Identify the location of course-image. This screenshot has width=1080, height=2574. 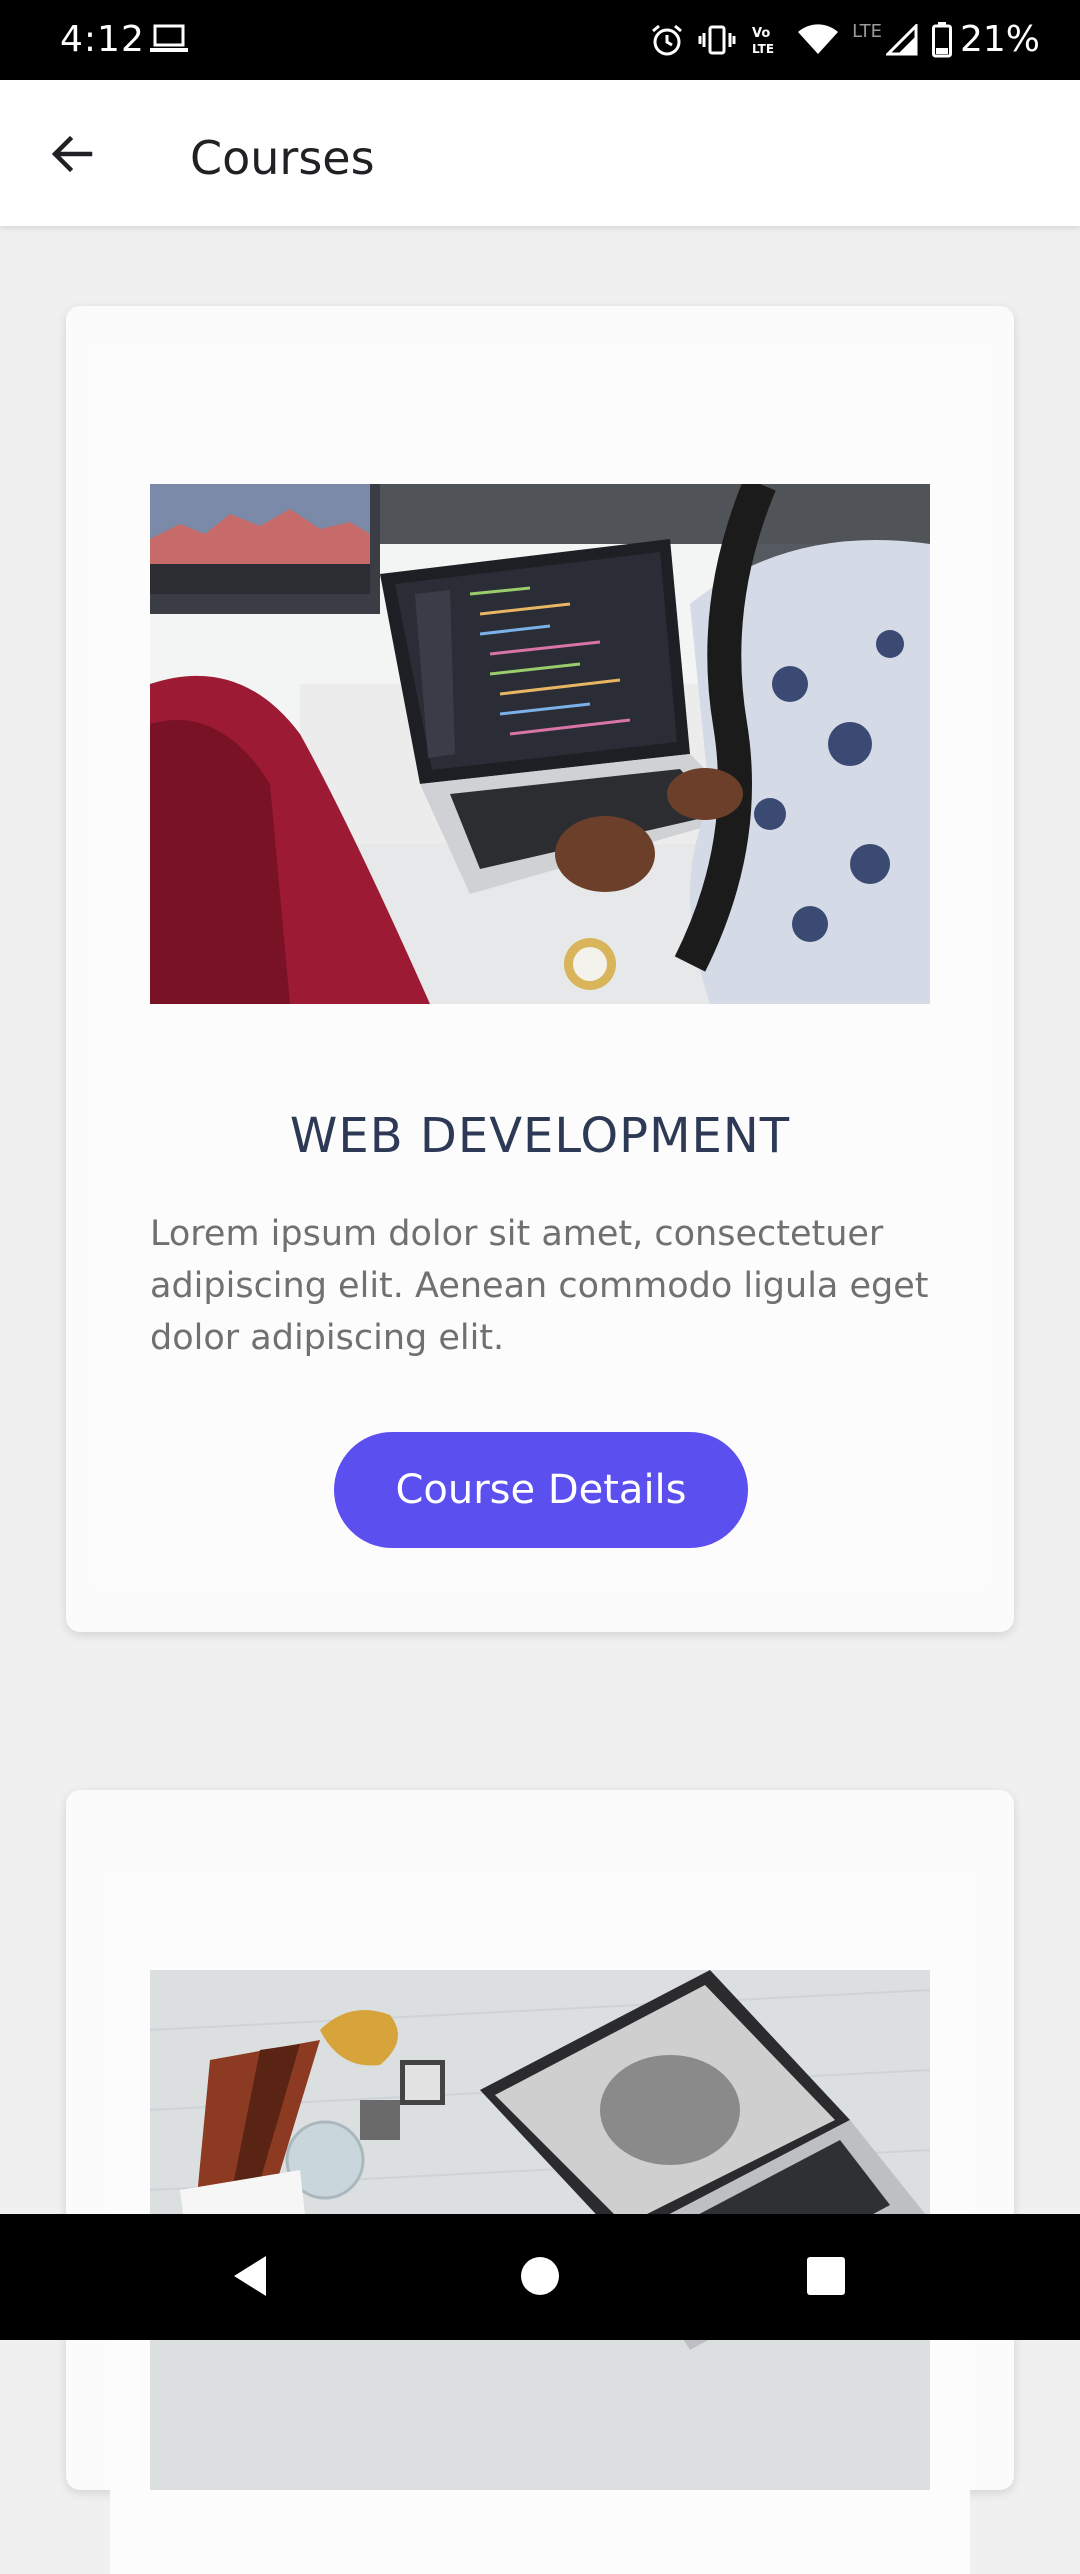
(540, 744).